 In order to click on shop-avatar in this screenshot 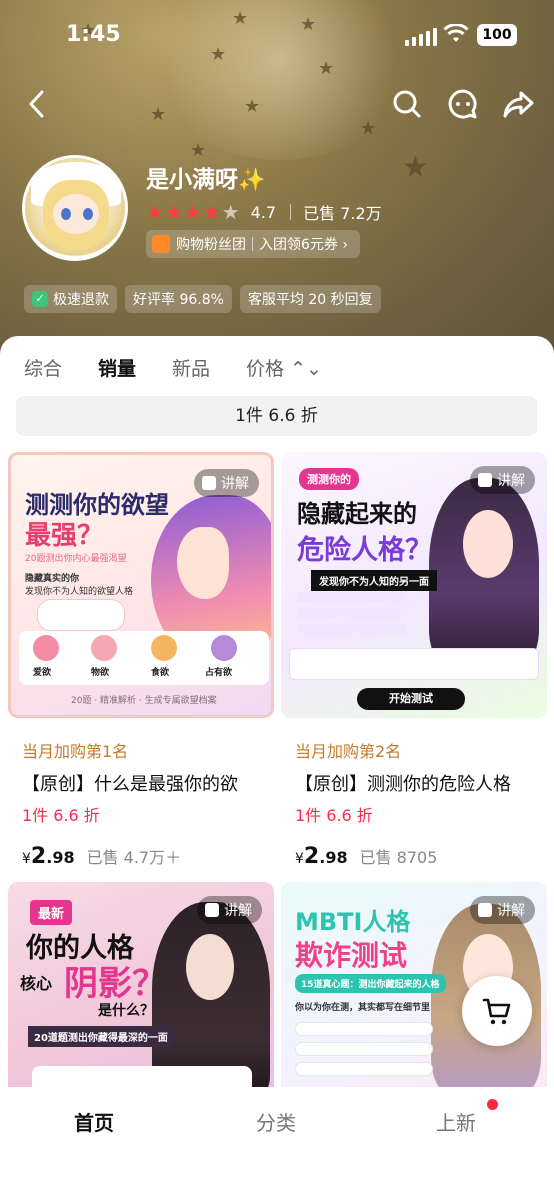, I will do `click(75, 208)`.